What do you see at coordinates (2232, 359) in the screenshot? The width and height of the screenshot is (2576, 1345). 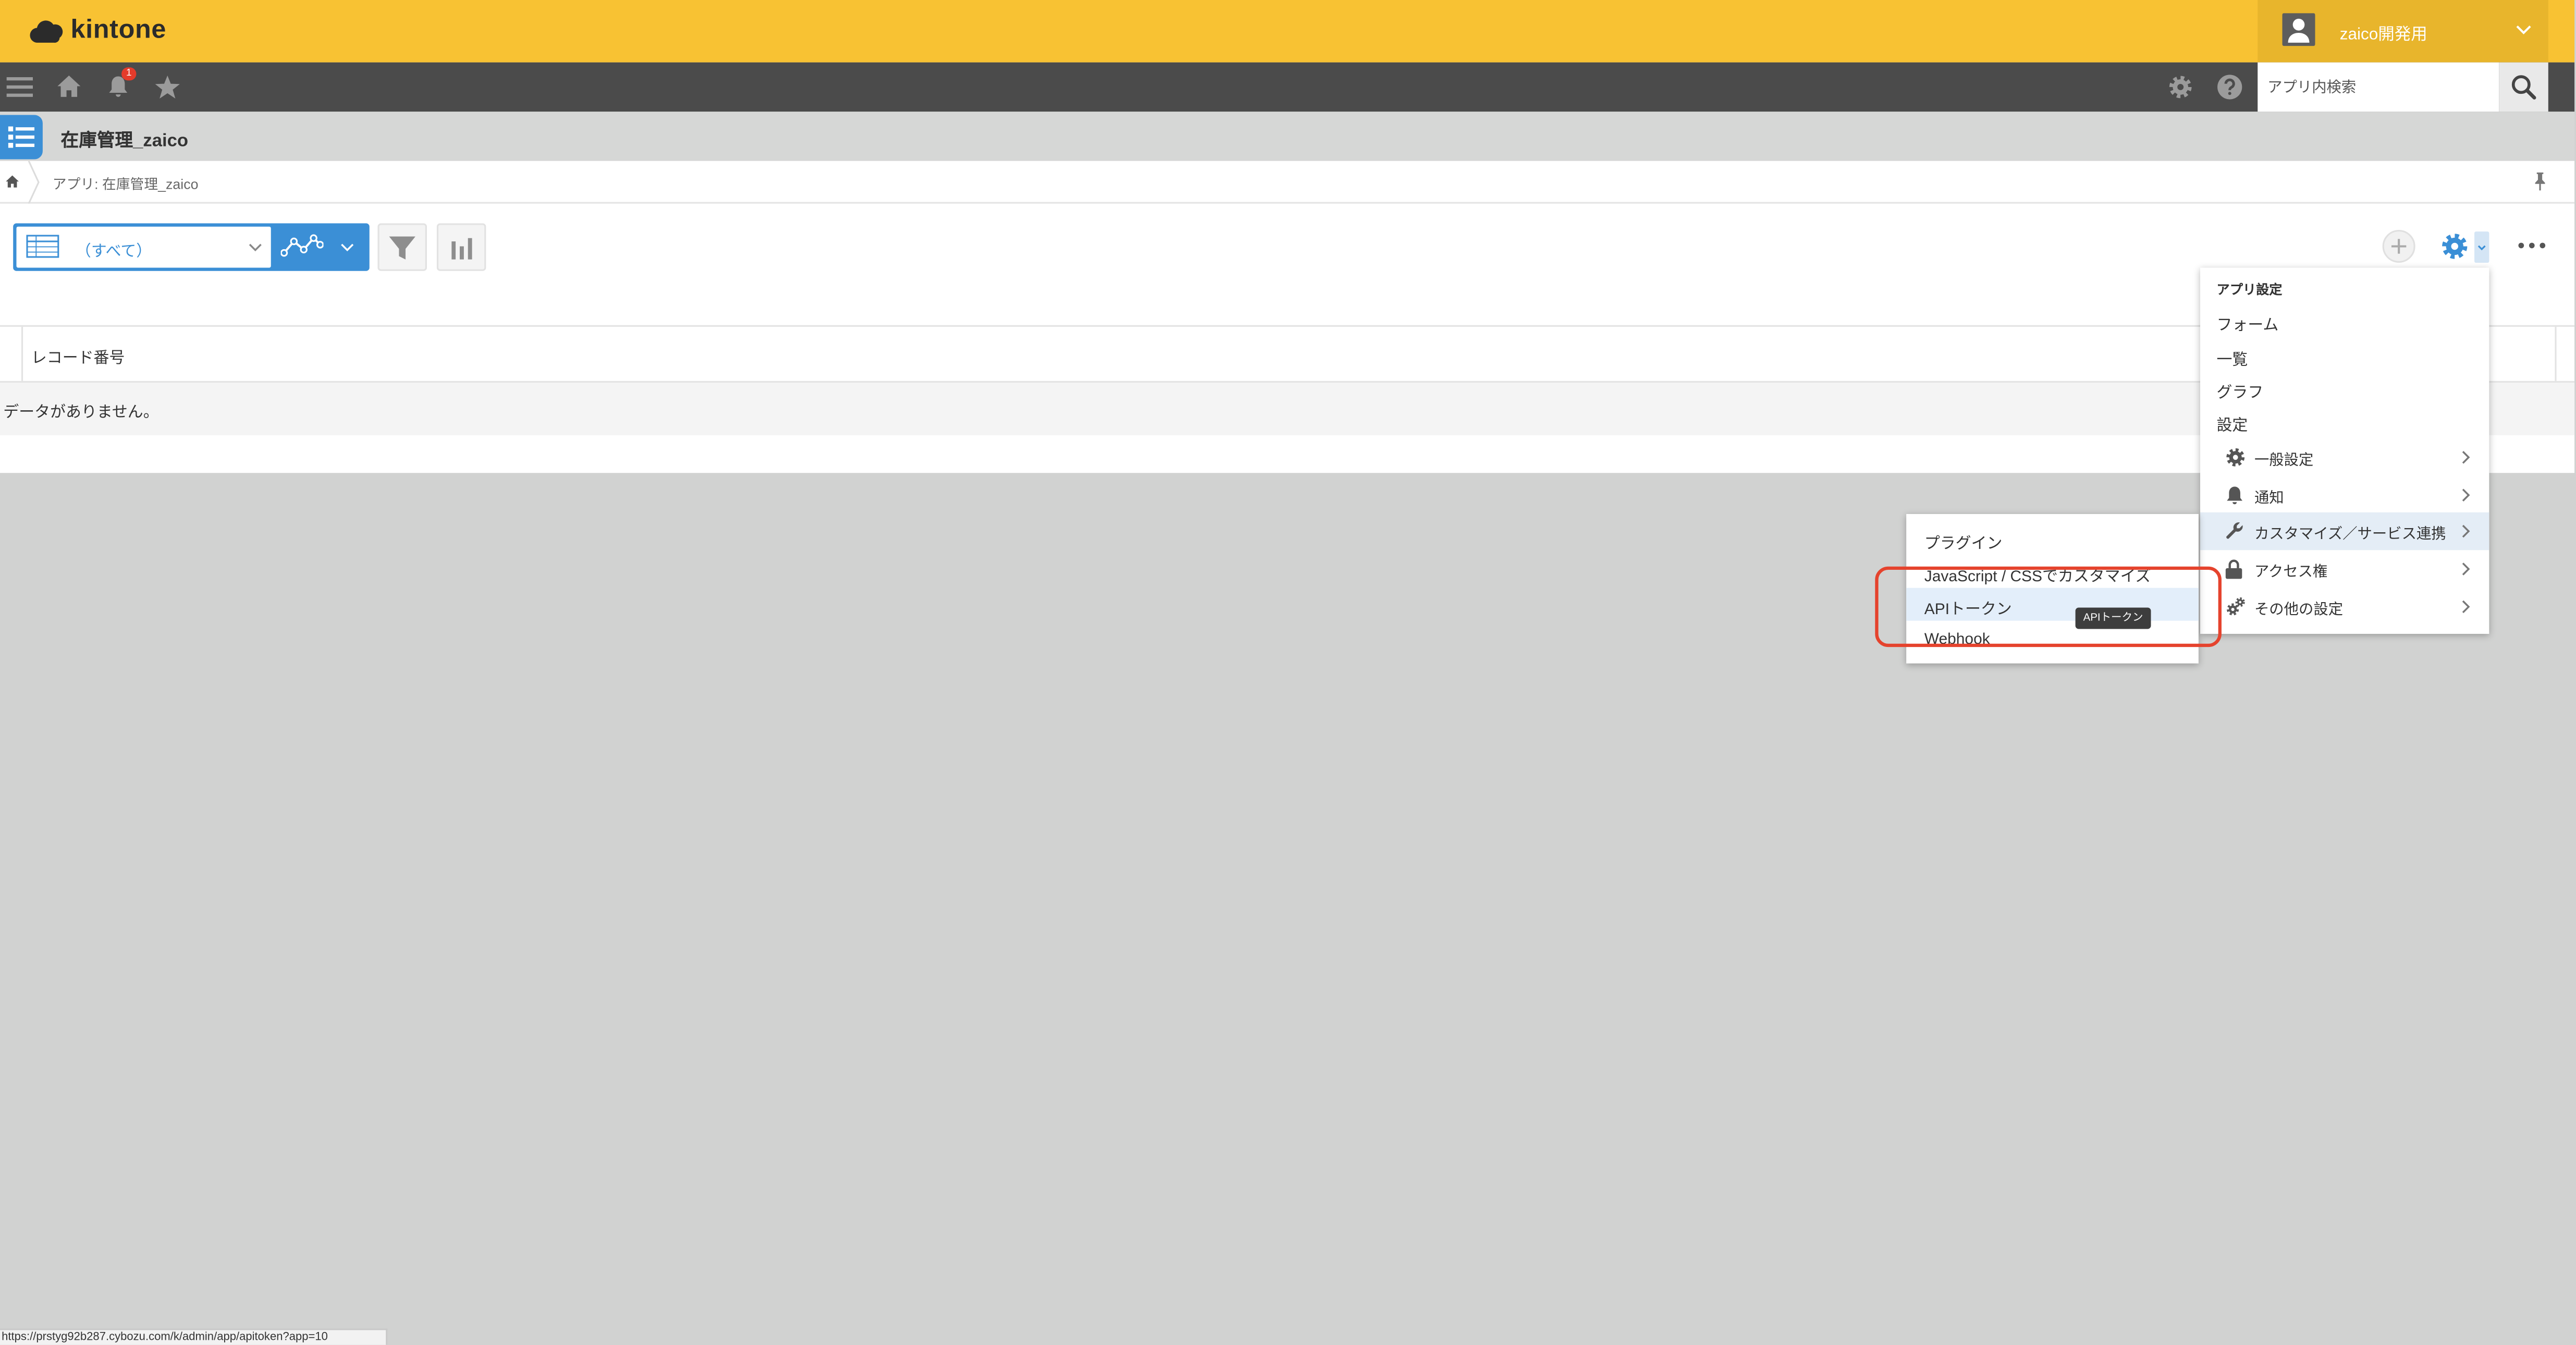 I see `menu-item-list: 一覧` at bounding box center [2232, 359].